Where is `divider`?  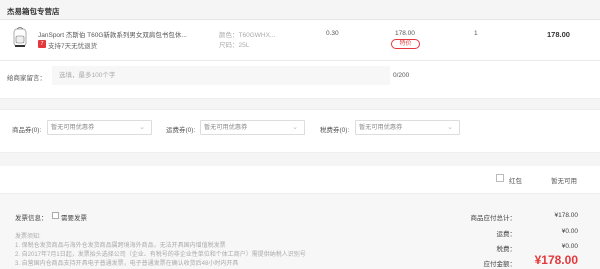 divider is located at coordinates (300, 60).